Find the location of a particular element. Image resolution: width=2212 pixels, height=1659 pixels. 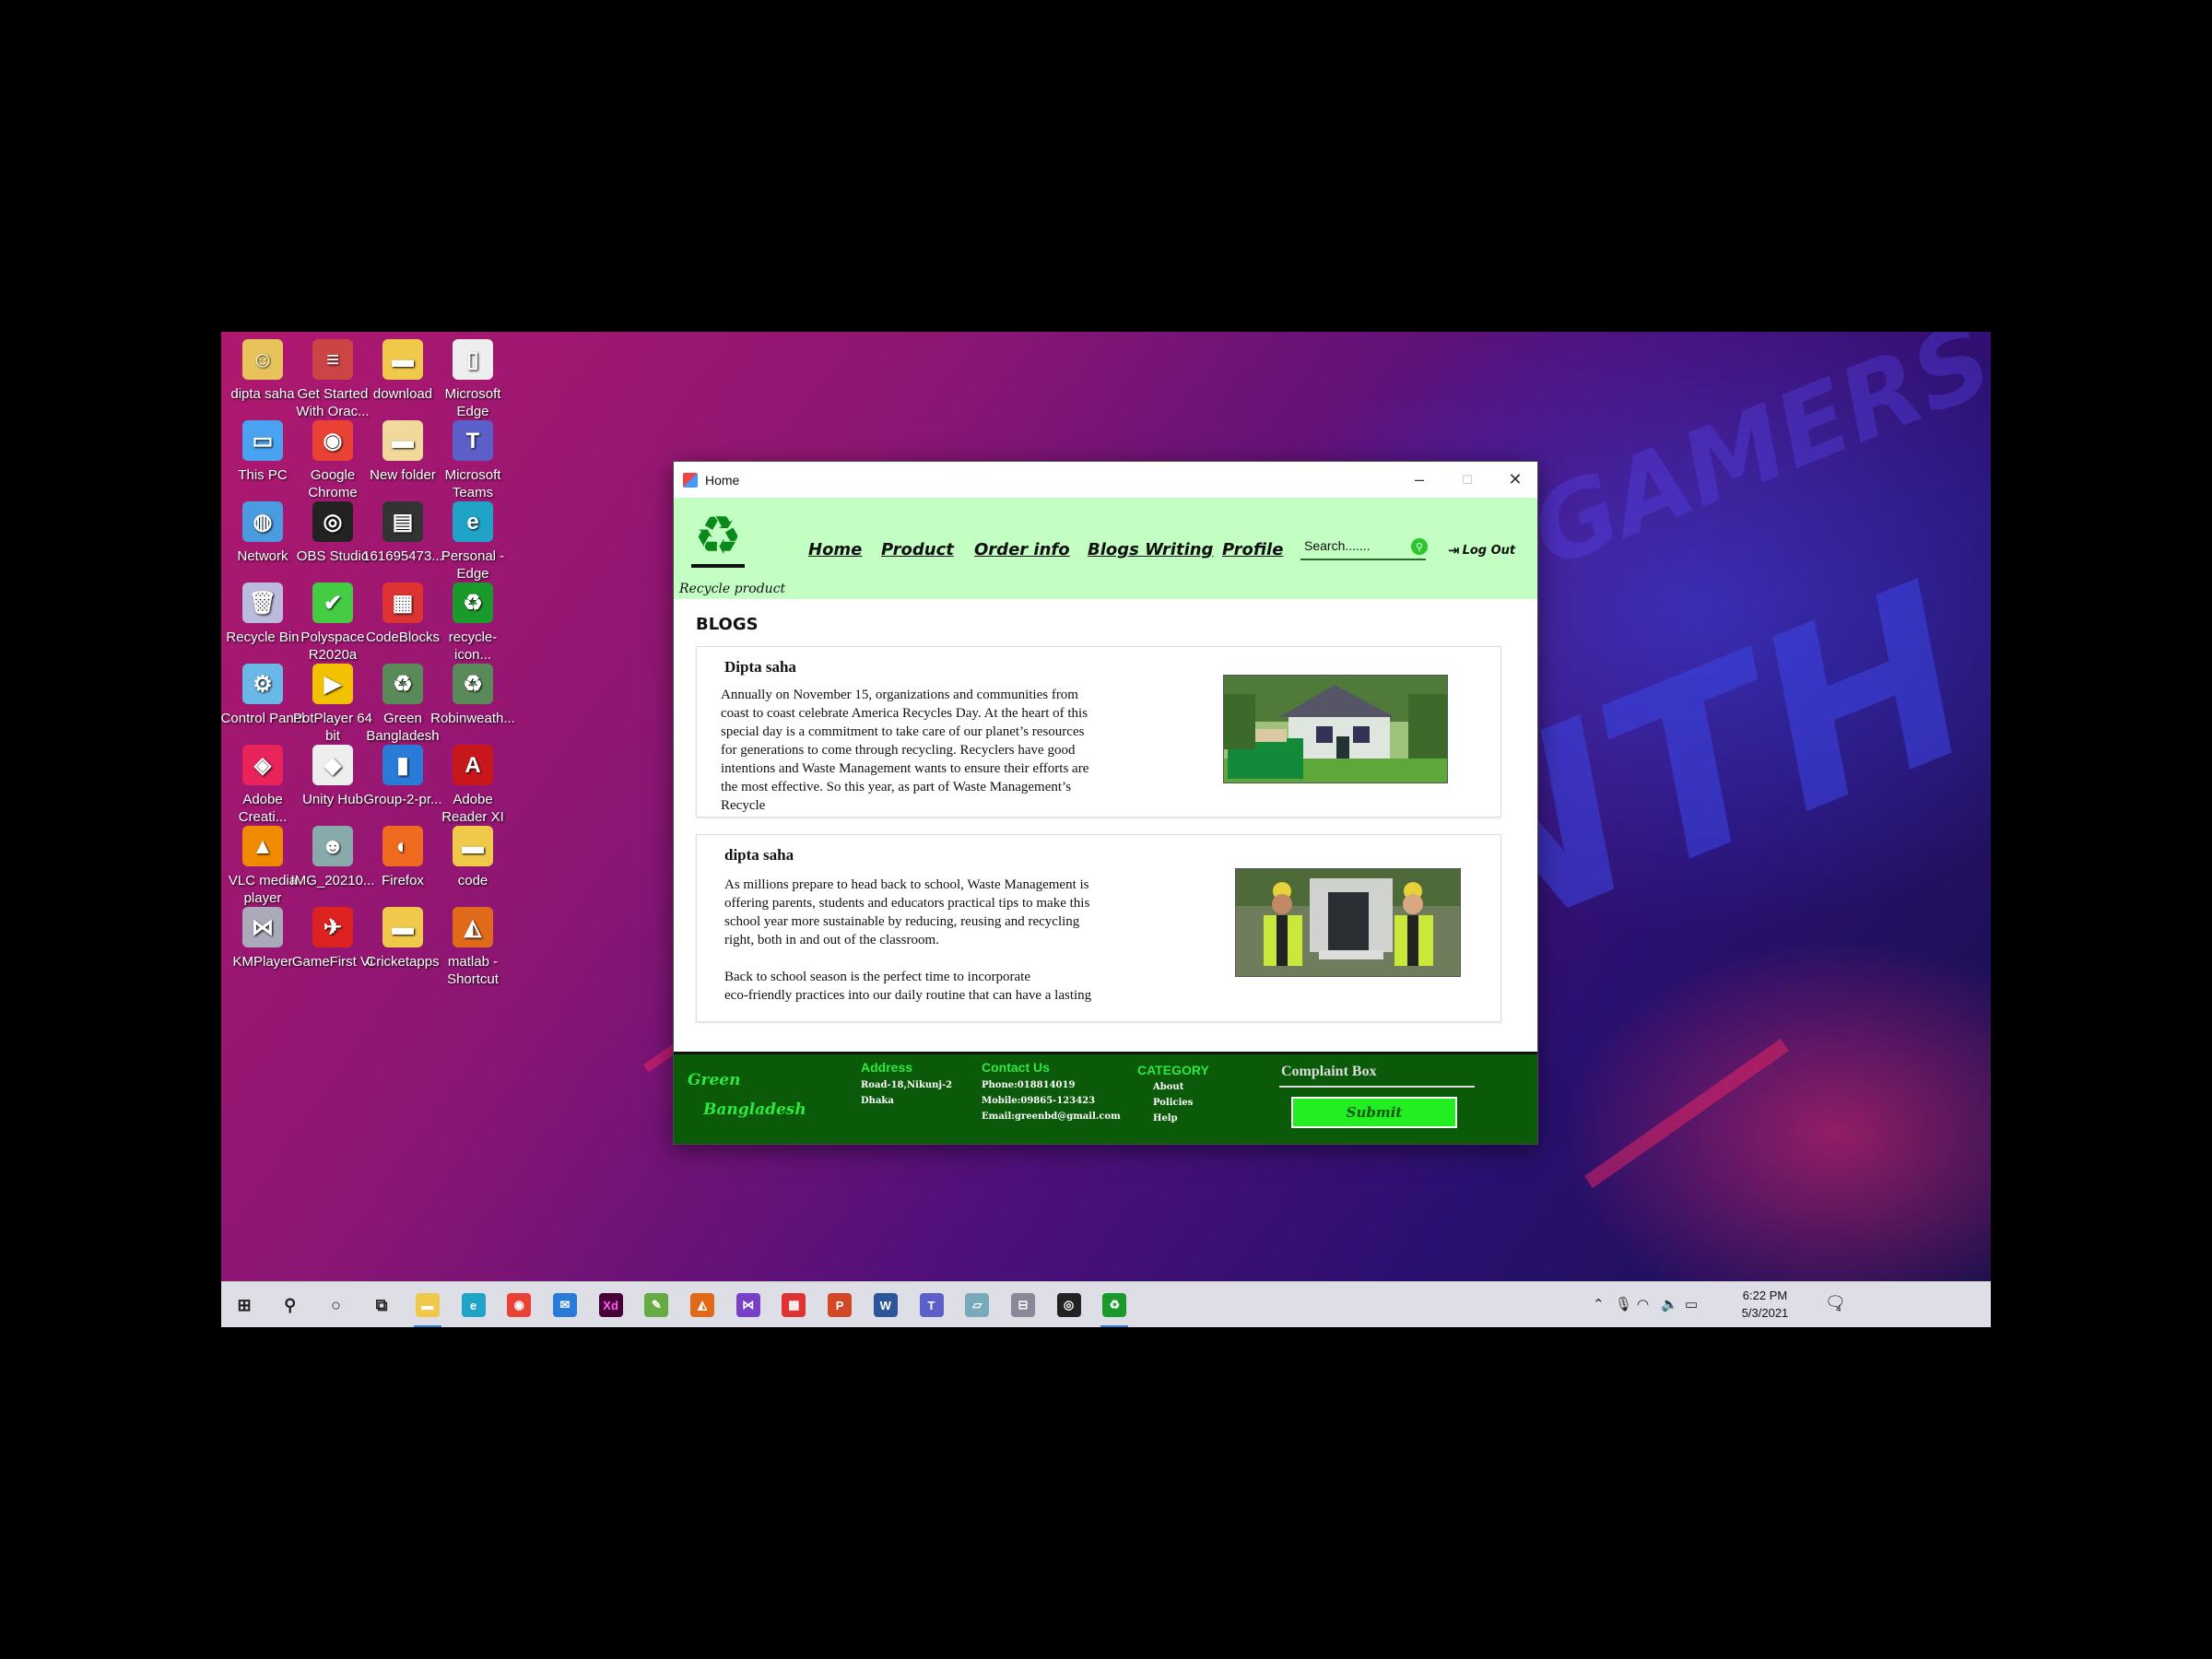

clock: 6:22 PM 5/3/2021 is located at coordinates (1765, 1304).